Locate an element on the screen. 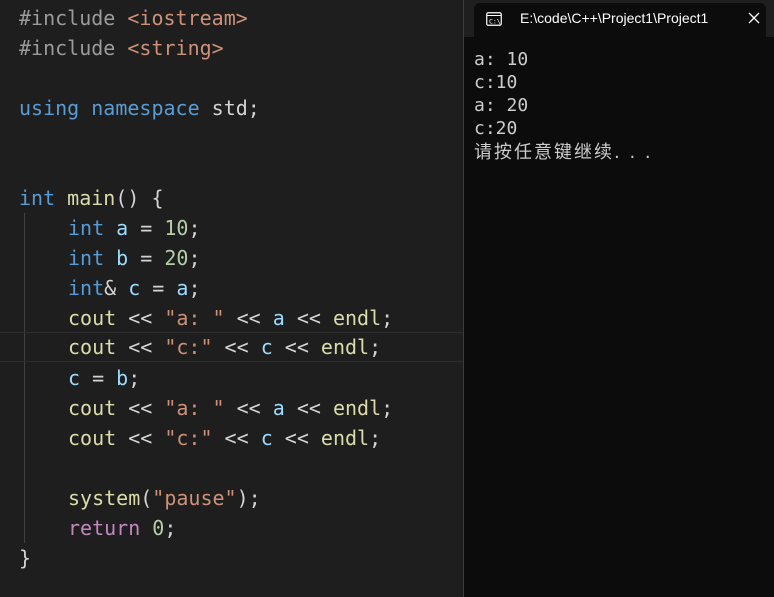 The width and height of the screenshot is (774, 597). code-text: int main() { is located at coordinates (91, 198).